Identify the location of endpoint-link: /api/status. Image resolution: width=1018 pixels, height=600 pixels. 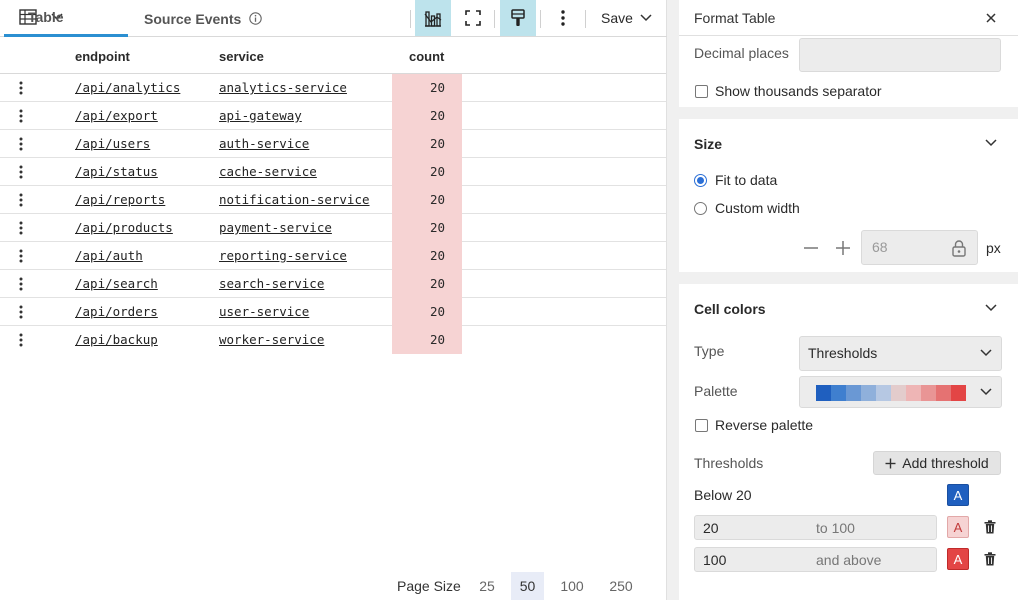
(116, 171).